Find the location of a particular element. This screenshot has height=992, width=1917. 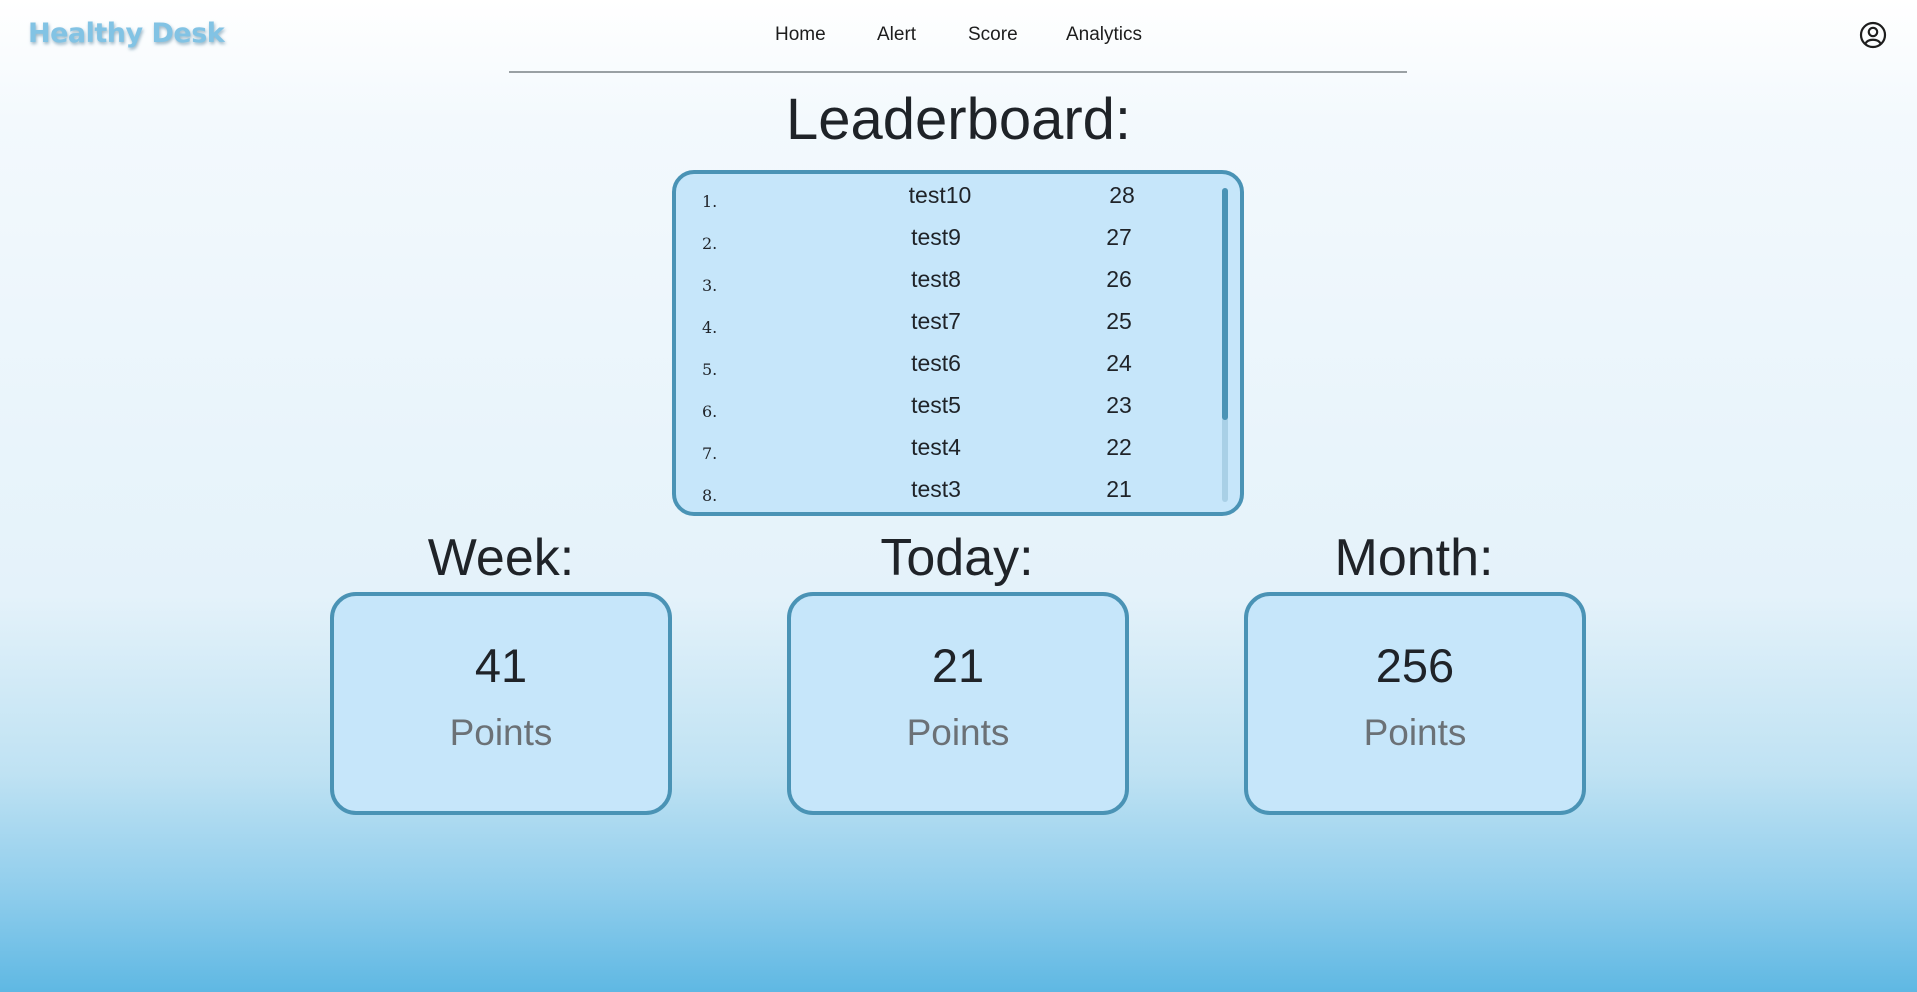

nav-analytics: Analytics is located at coordinates (1104, 35).